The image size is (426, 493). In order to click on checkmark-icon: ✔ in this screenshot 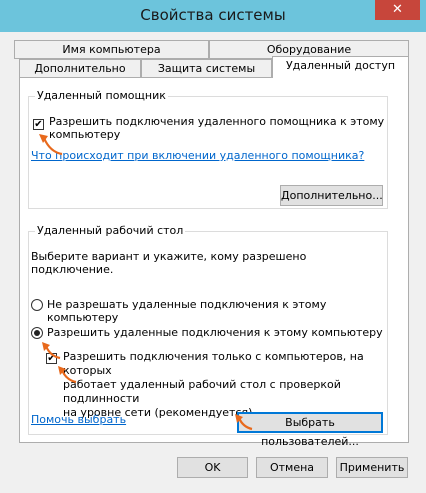, I will do `click(38, 124)`.